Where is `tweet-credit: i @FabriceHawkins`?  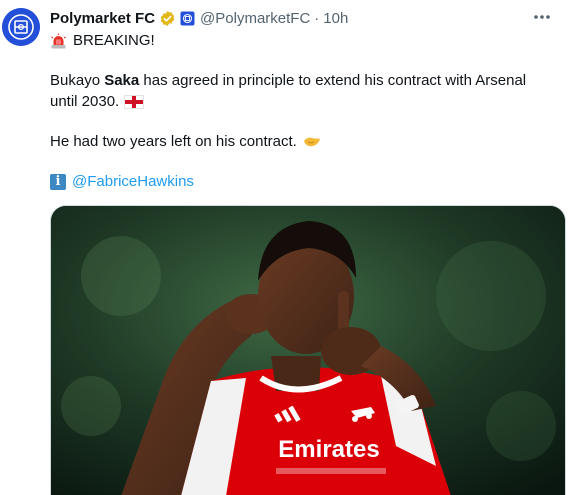
tweet-credit: i @FabriceHawkins is located at coordinates (122, 182).